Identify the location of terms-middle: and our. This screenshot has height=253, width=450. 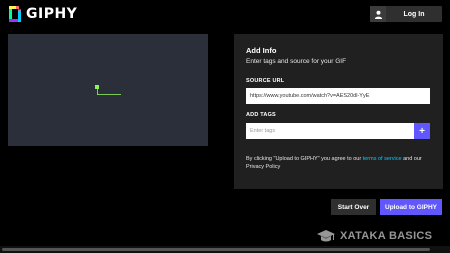
(411, 159).